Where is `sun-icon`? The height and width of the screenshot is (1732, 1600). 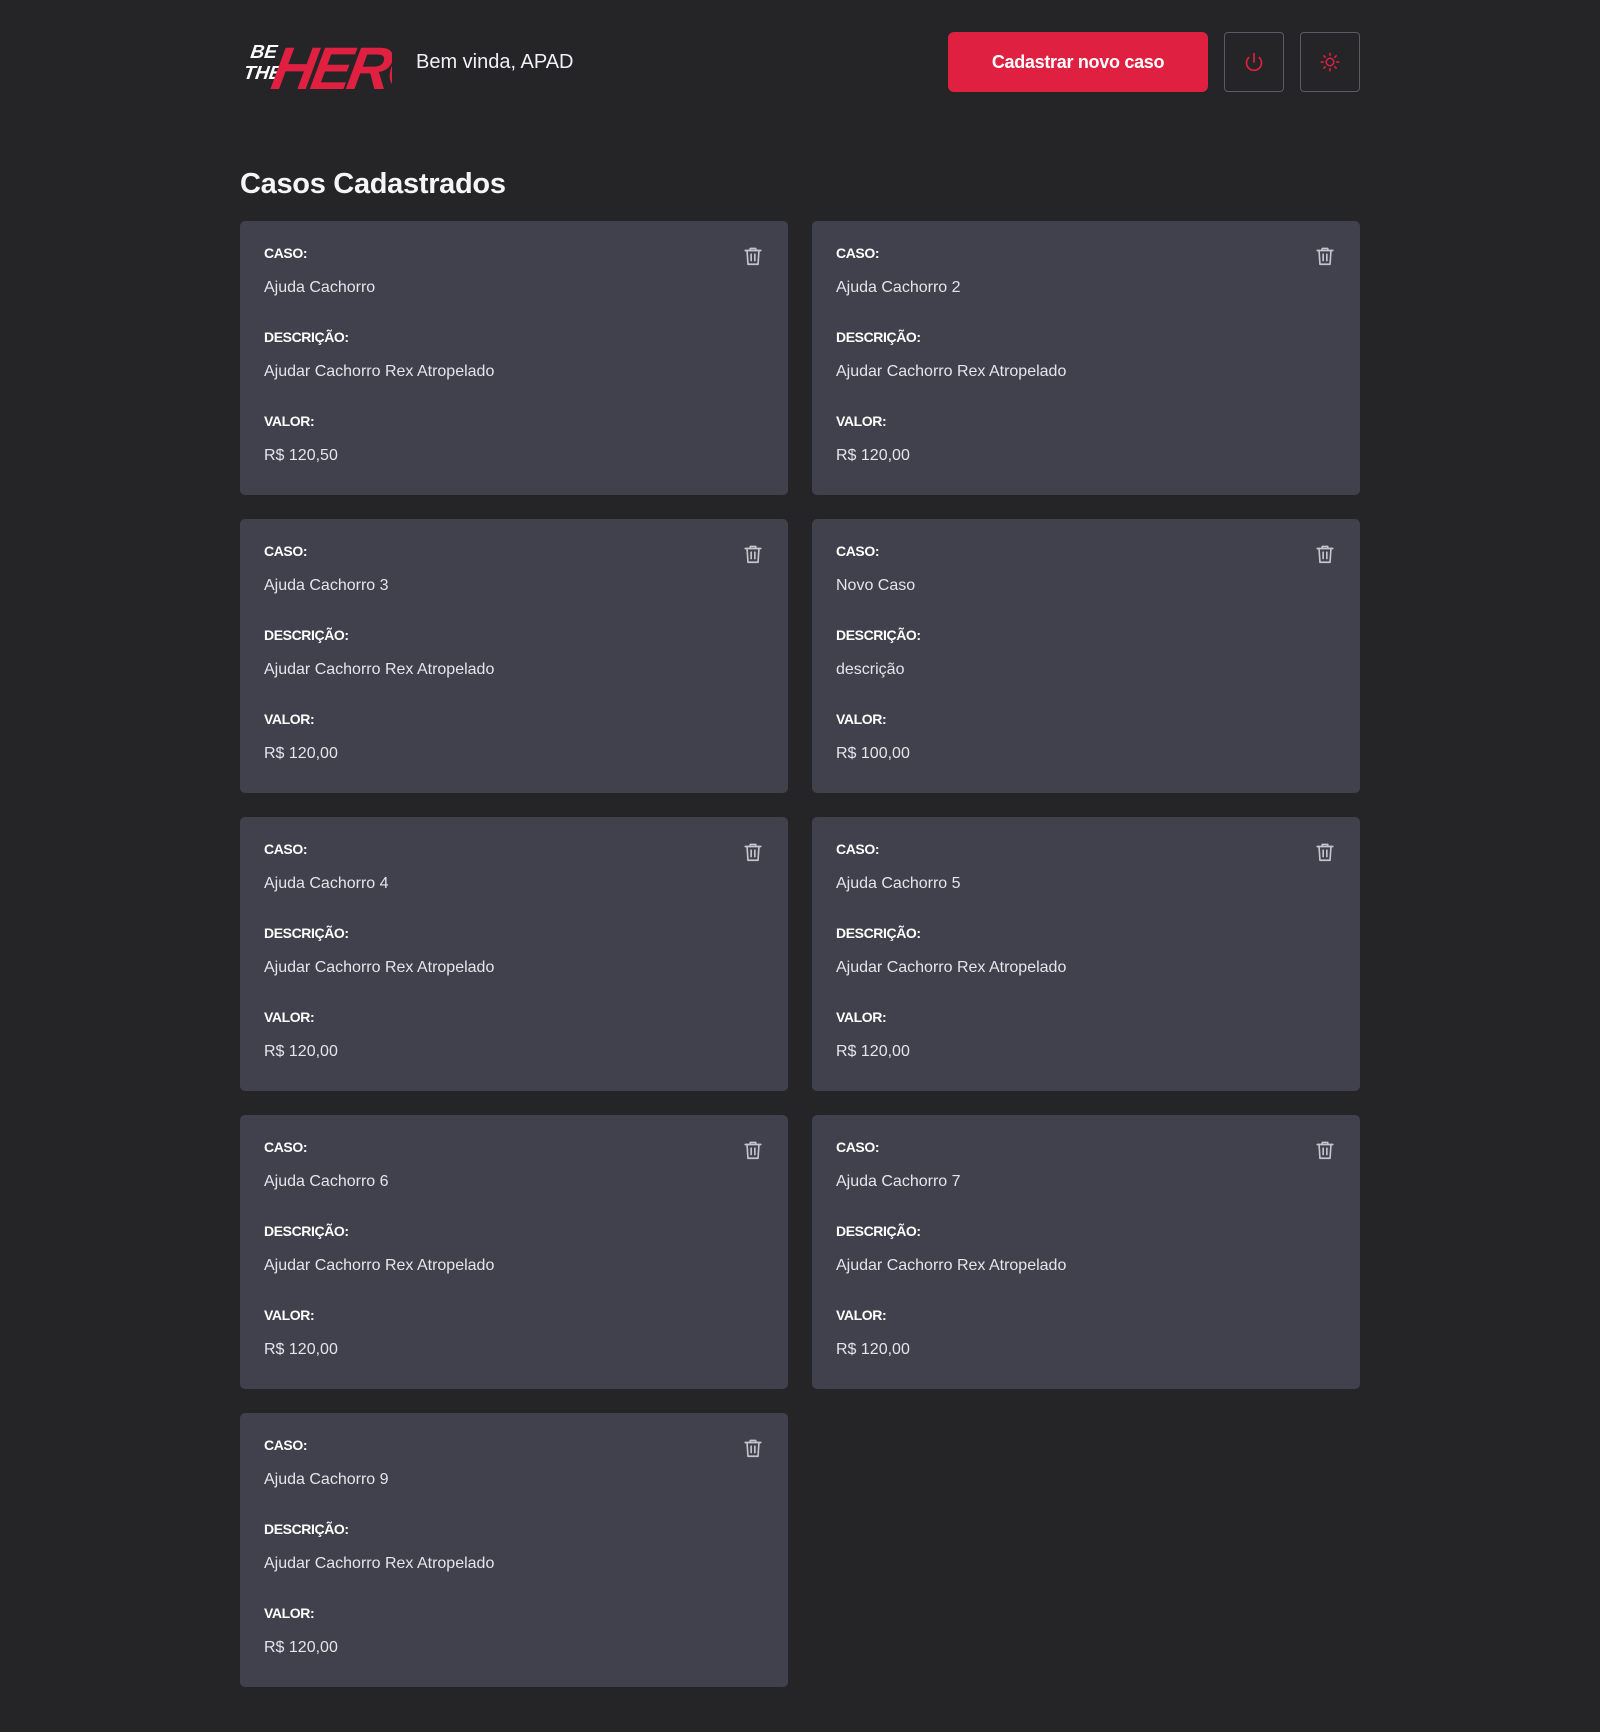 sun-icon is located at coordinates (1330, 62).